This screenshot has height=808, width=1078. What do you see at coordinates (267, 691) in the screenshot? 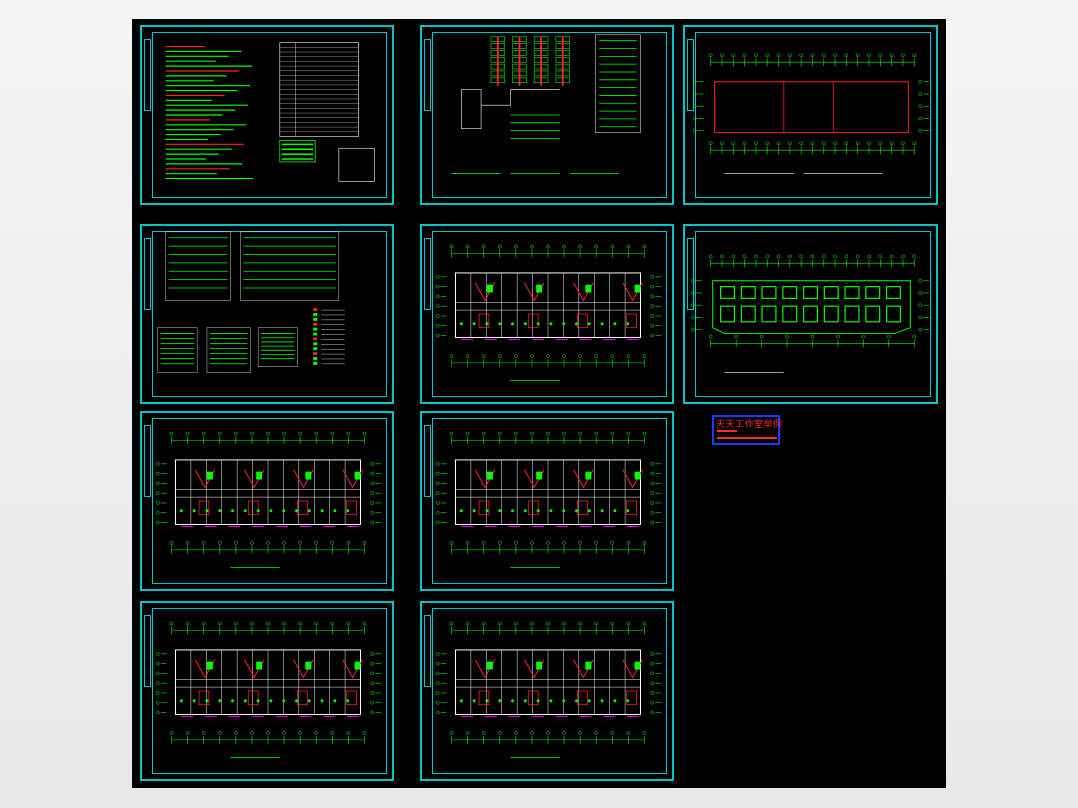
I see `sheet-floor-plan-d` at bounding box center [267, 691].